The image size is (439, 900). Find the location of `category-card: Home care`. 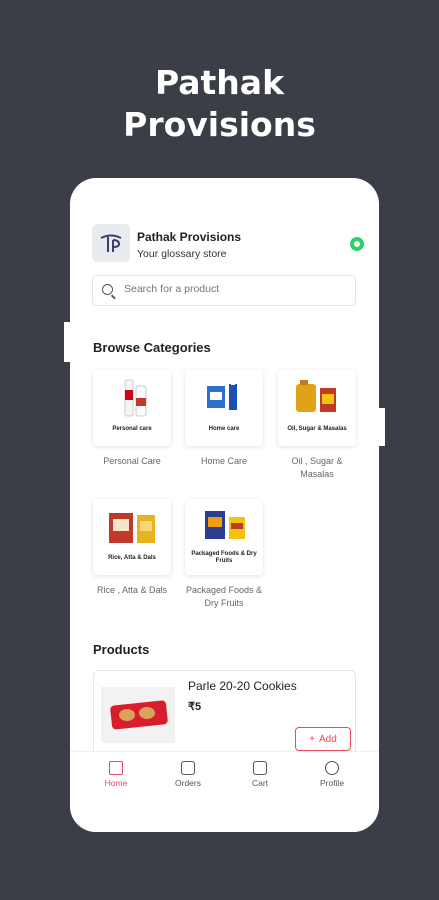

category-card: Home care is located at coordinates (224, 408).